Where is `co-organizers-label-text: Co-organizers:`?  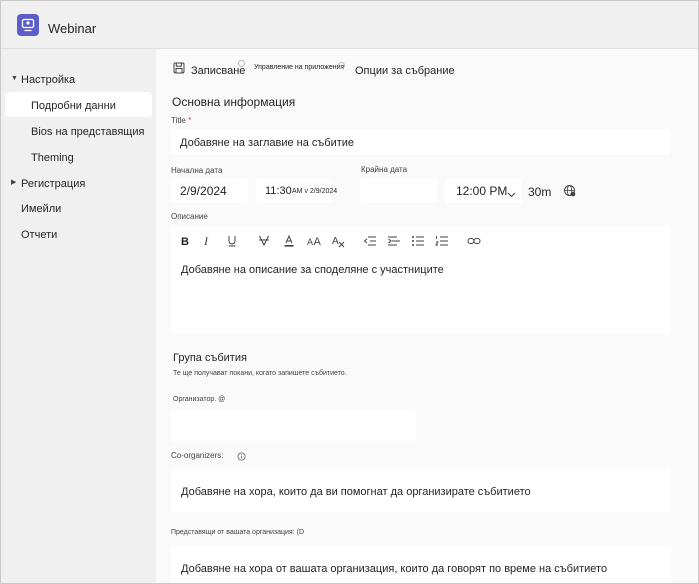 co-organizers-label-text: Co-organizers: is located at coordinates (197, 455).